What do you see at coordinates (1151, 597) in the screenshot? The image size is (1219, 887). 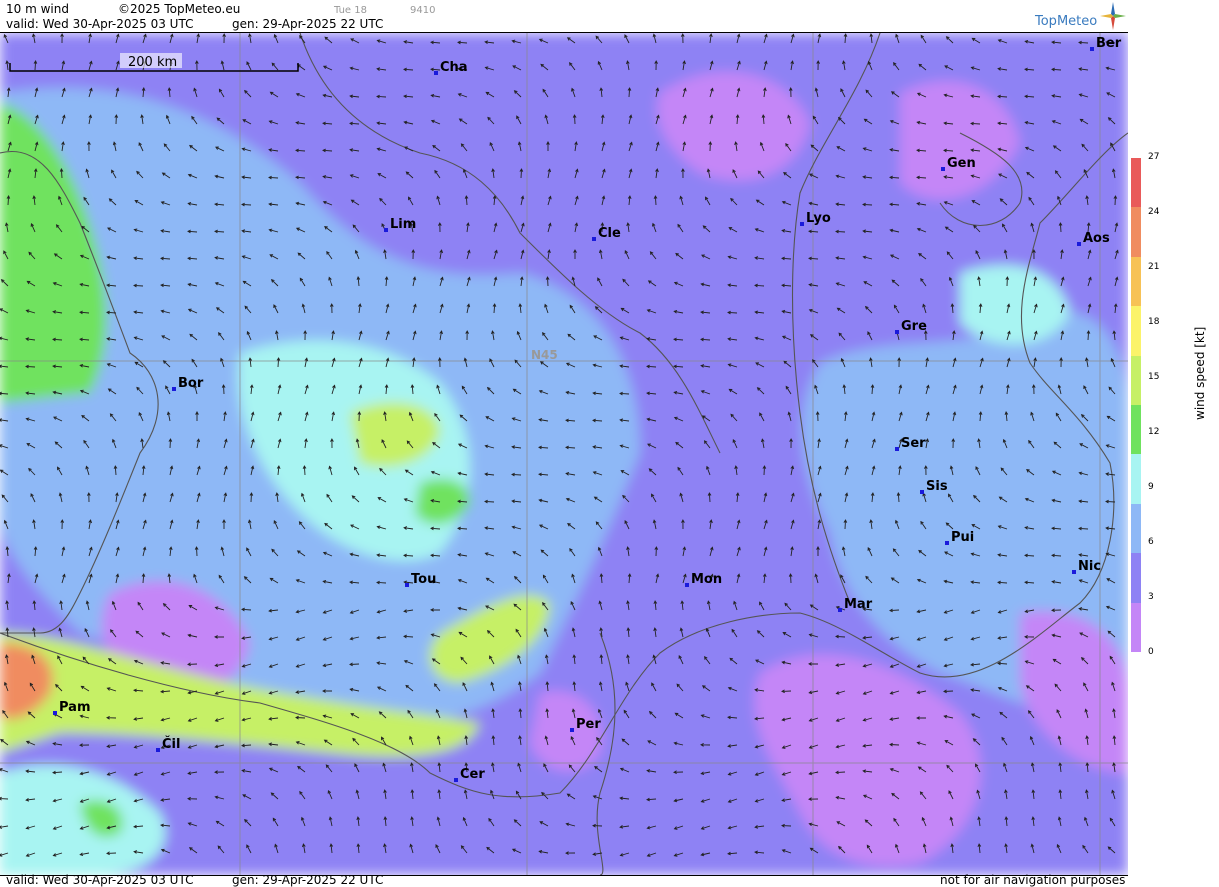 I see `legend-tick: 3` at bounding box center [1151, 597].